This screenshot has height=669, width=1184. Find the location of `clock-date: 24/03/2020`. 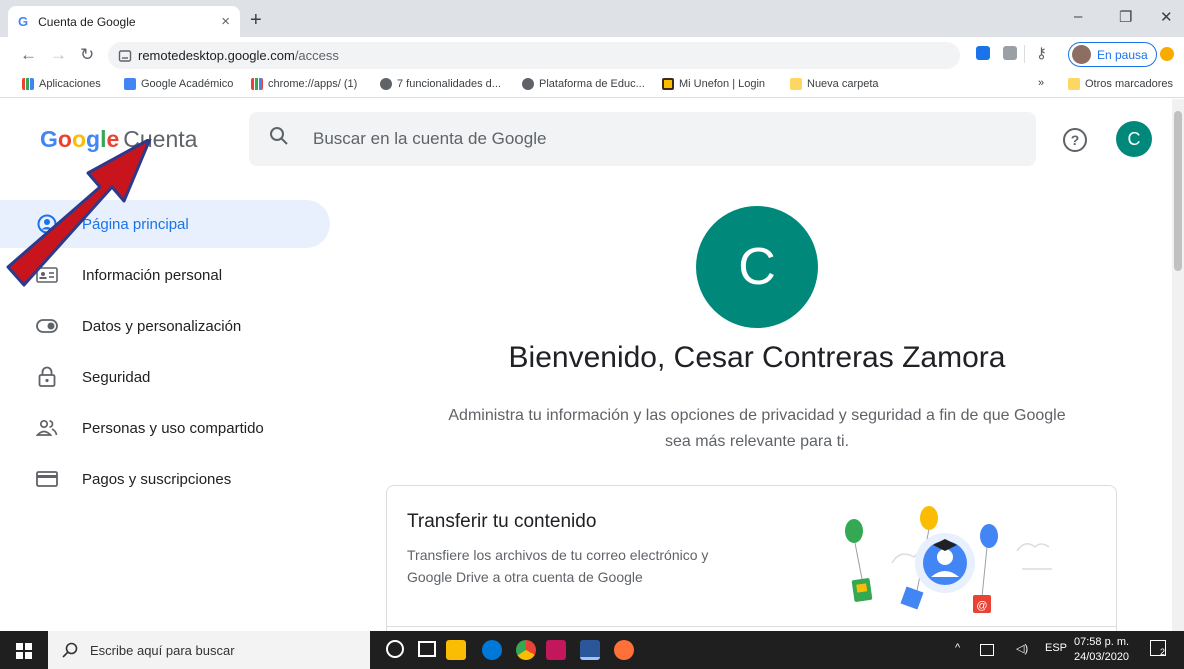

clock-date: 24/03/2020 is located at coordinates (1102, 657).